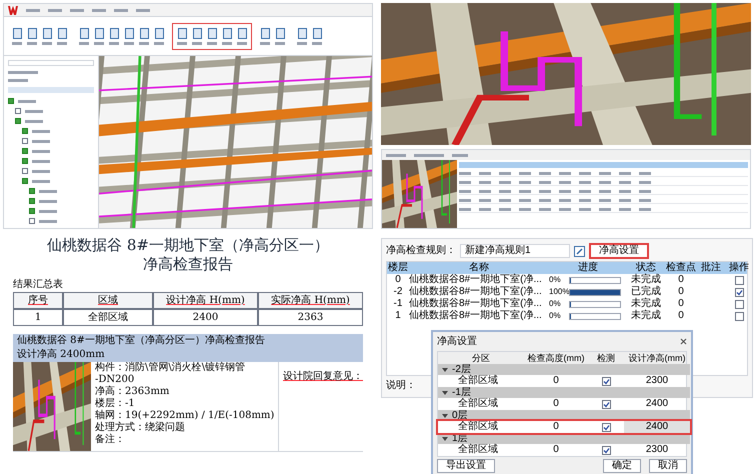 The image size is (755, 474). Describe the element at coordinates (657, 404) in the screenshot. I see `design-height-cell-text: 2400` at that location.